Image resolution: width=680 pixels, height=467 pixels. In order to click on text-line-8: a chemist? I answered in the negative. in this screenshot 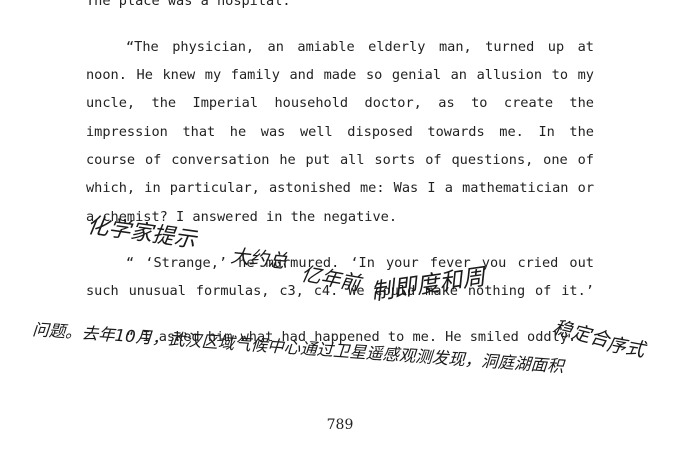, I will do `click(241, 217)`.